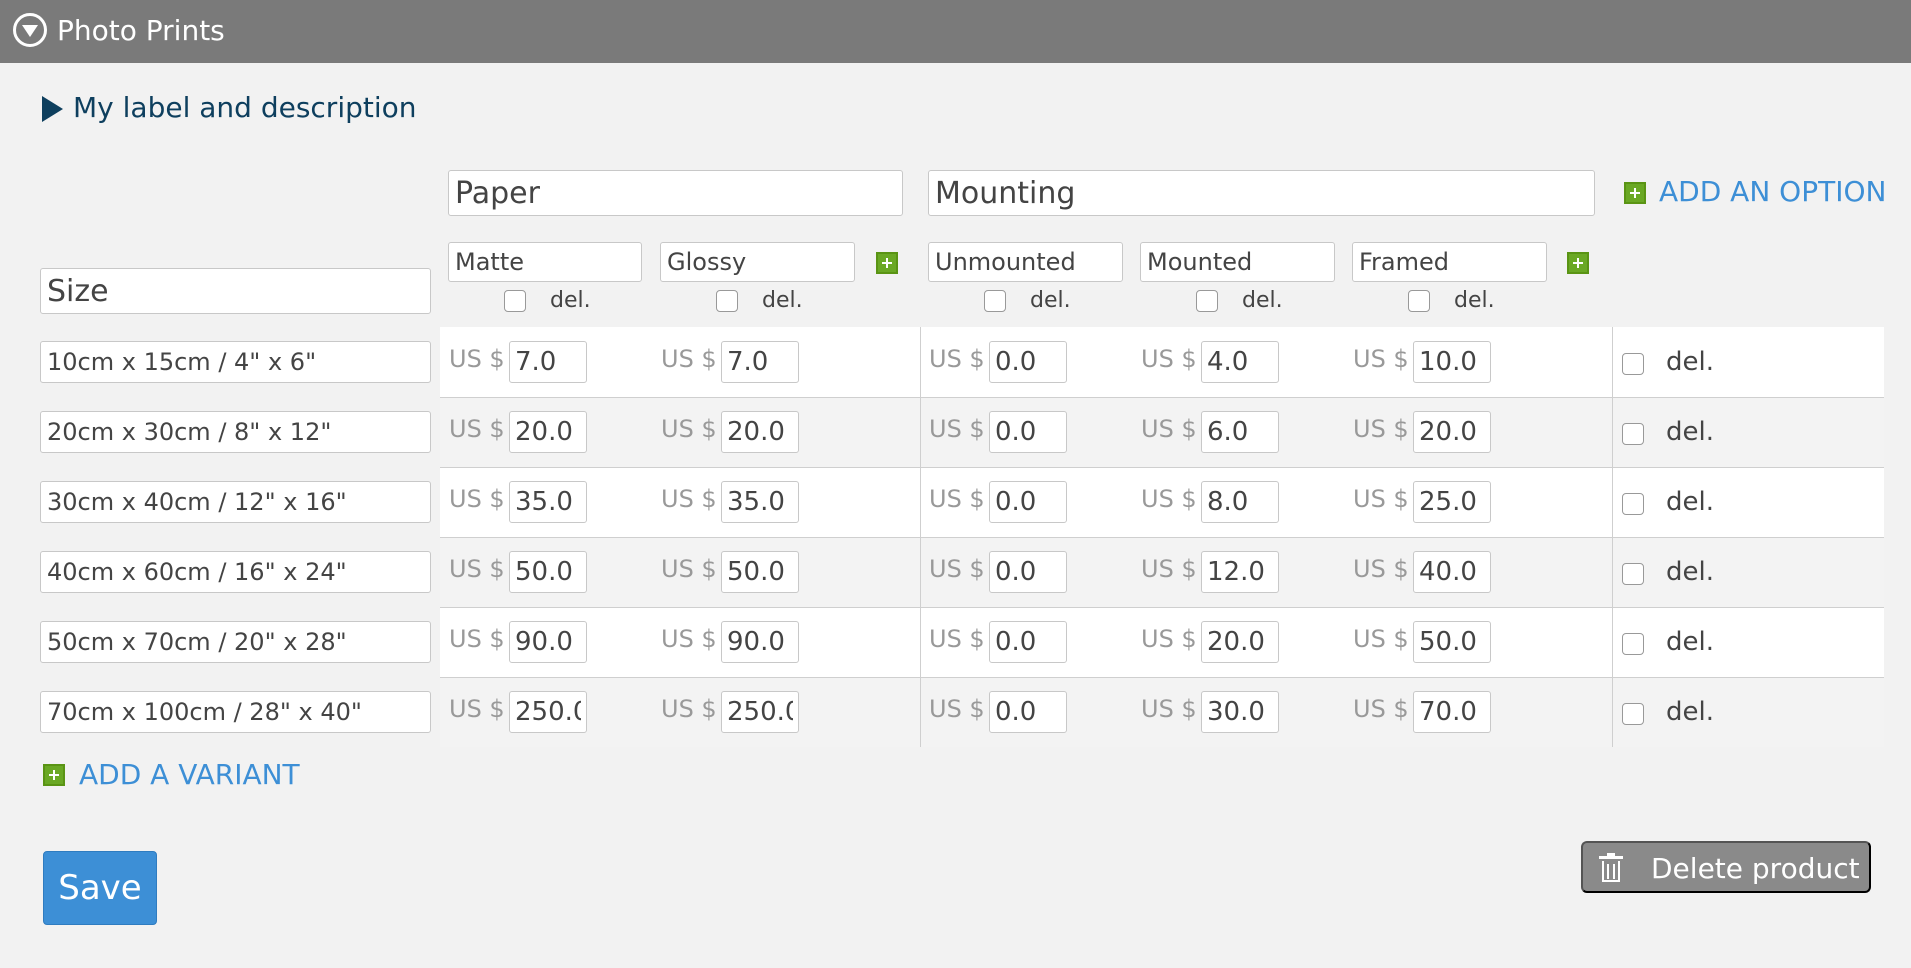 Image resolution: width=1911 pixels, height=968 pixels. Describe the element at coordinates (995, 301) in the screenshot. I see `delete-unmounted-checkbox` at that location.